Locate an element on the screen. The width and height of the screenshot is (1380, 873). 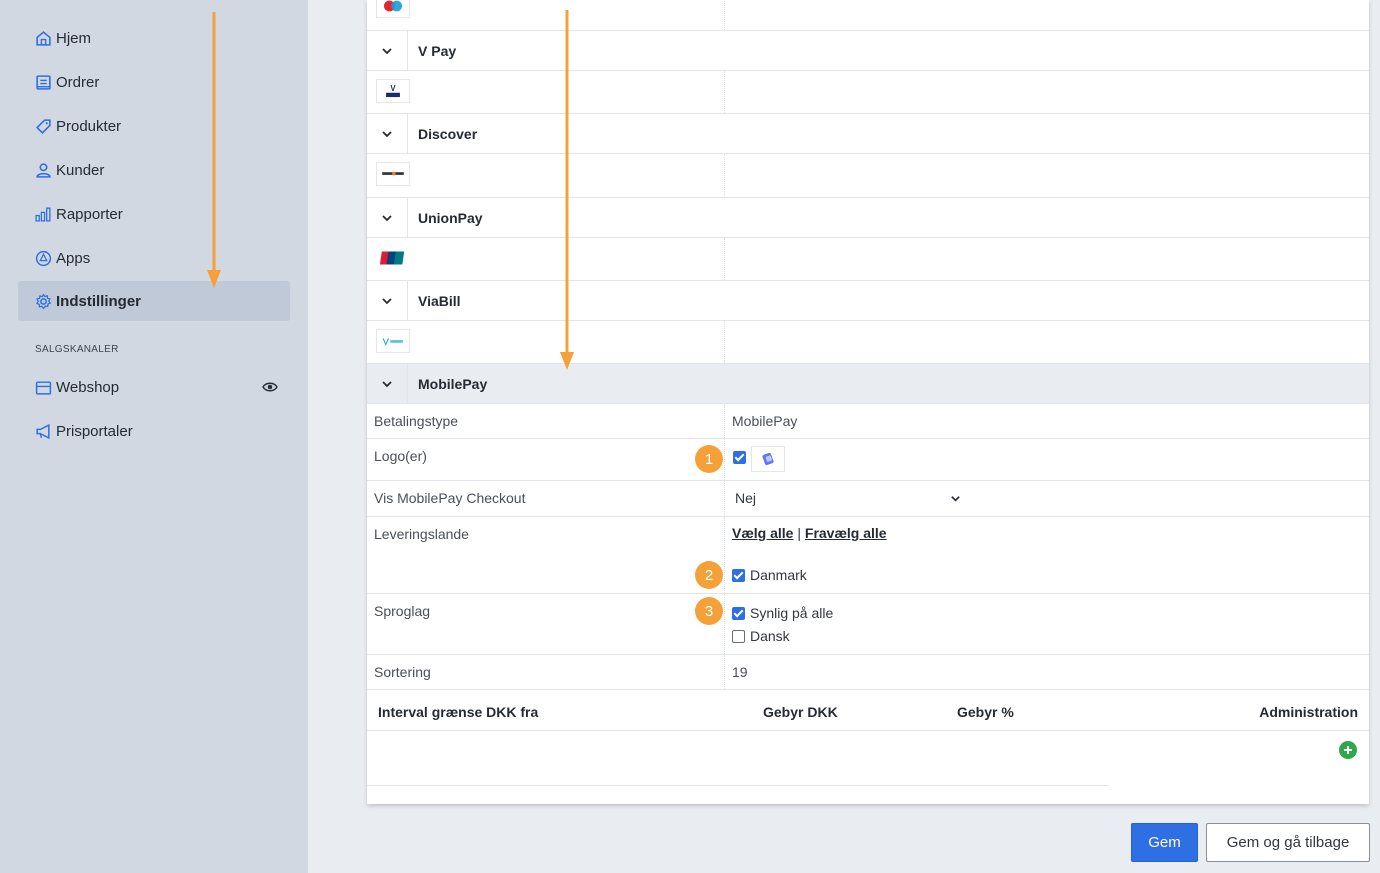
sidebar-item-label: Produkter is located at coordinates (89, 126).